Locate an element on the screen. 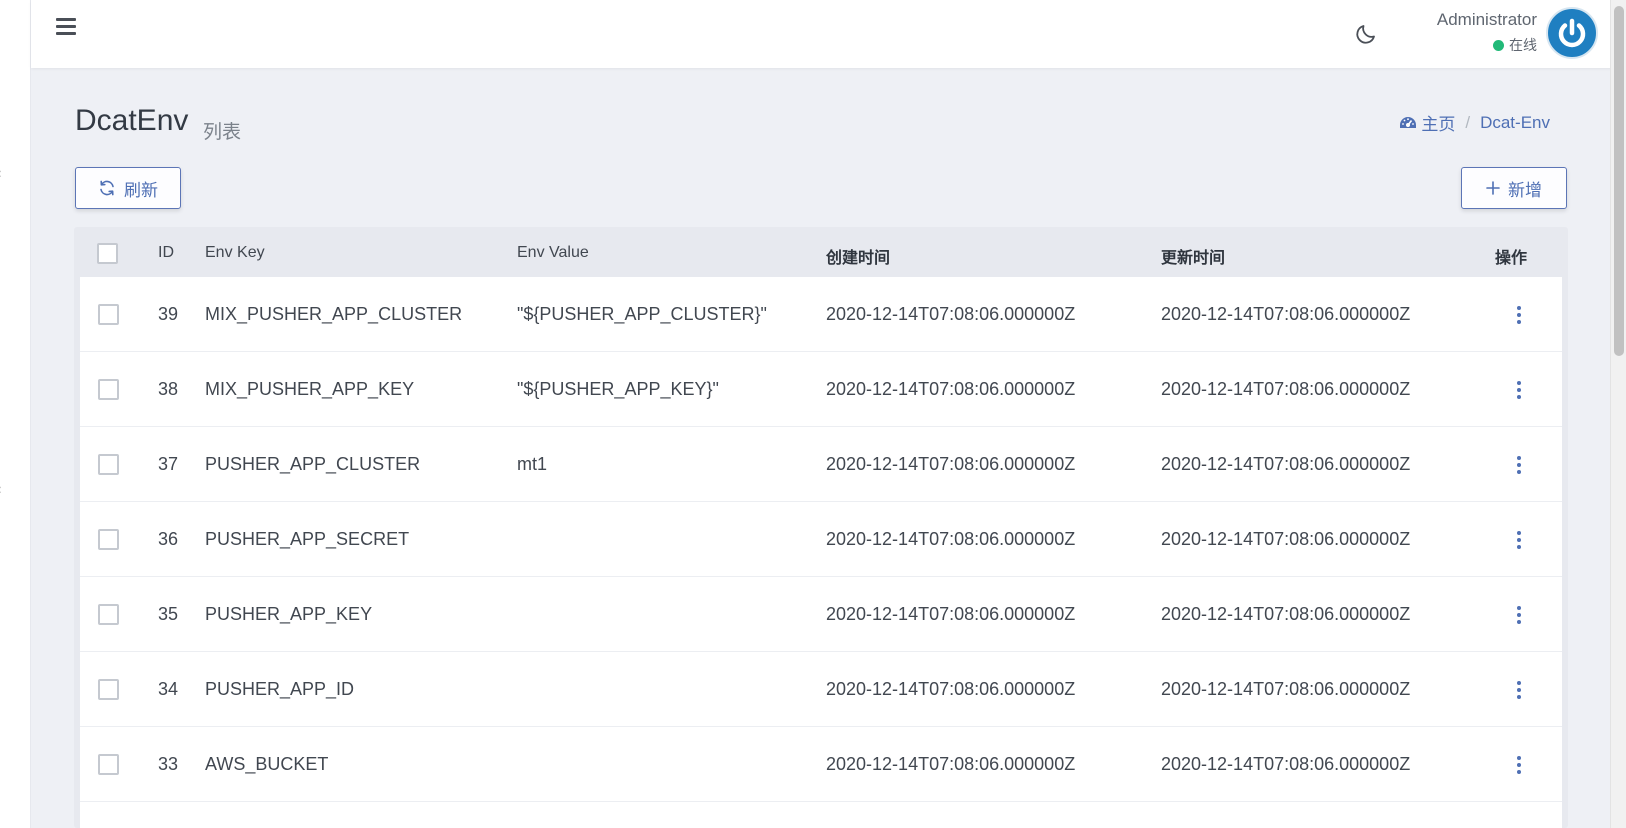  add-new-button-label: 新增 is located at coordinates (1525, 190).